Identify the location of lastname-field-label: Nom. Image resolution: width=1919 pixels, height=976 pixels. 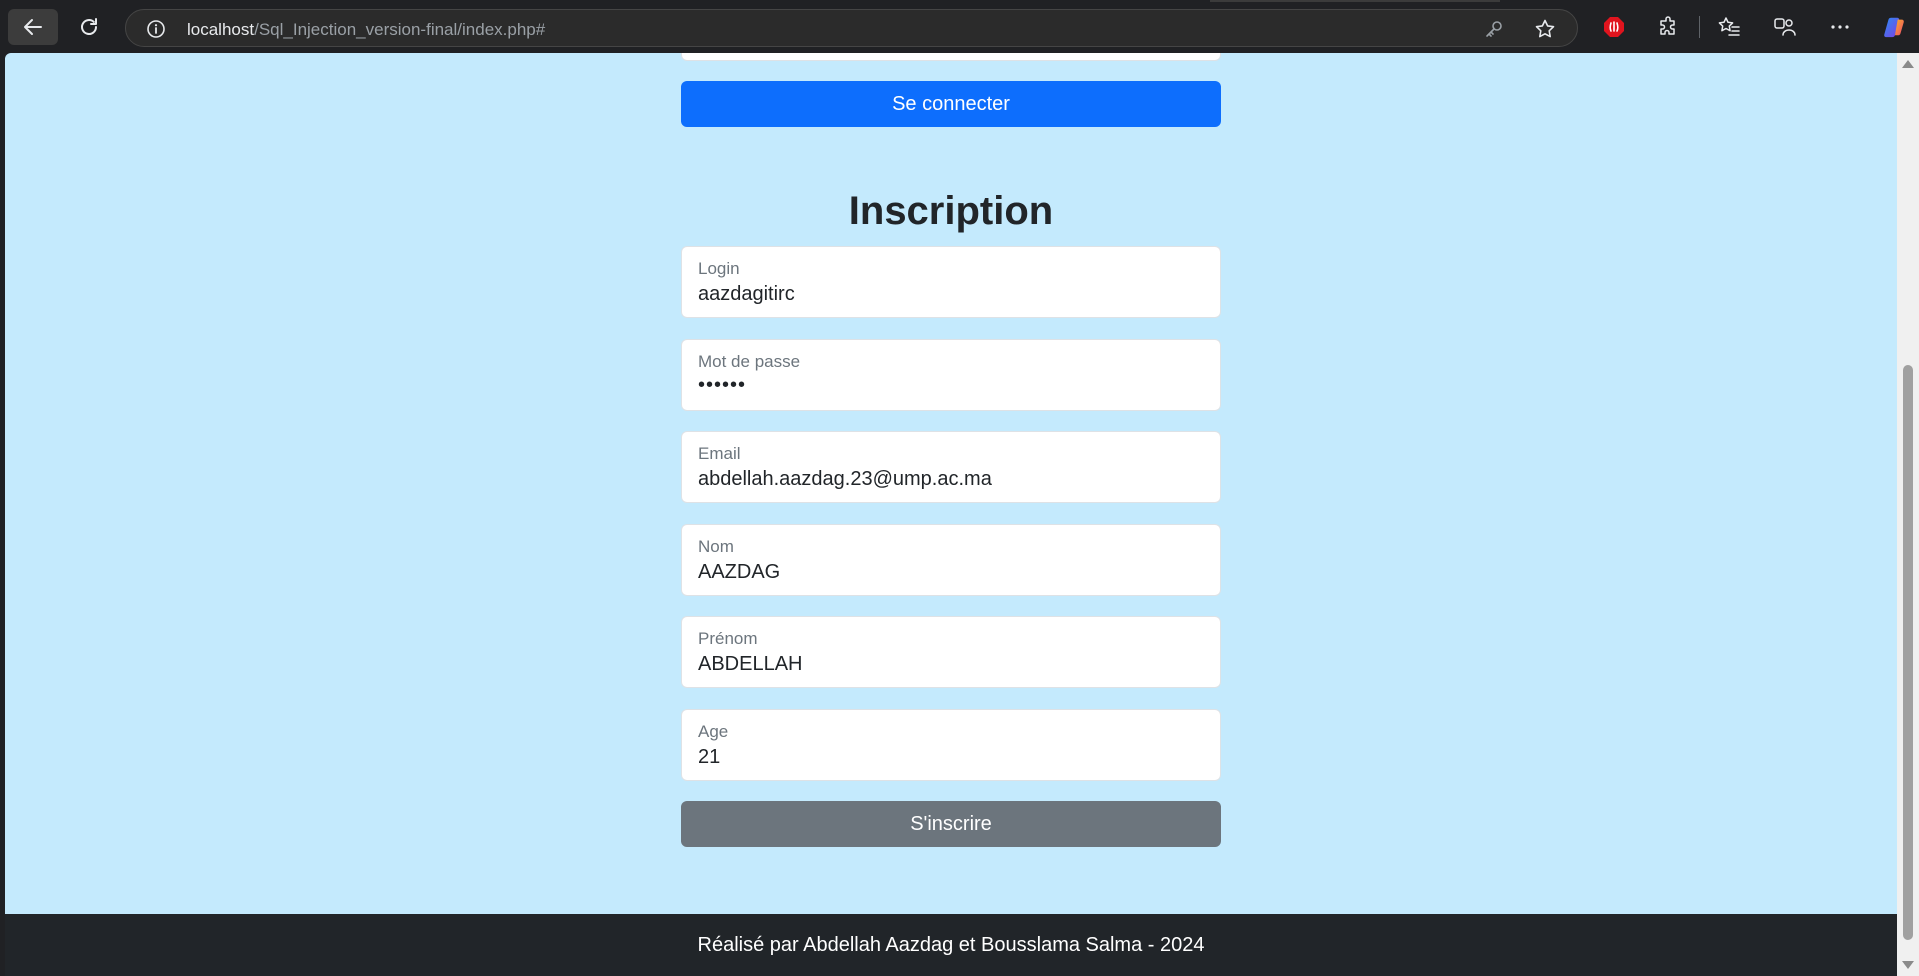
(716, 546).